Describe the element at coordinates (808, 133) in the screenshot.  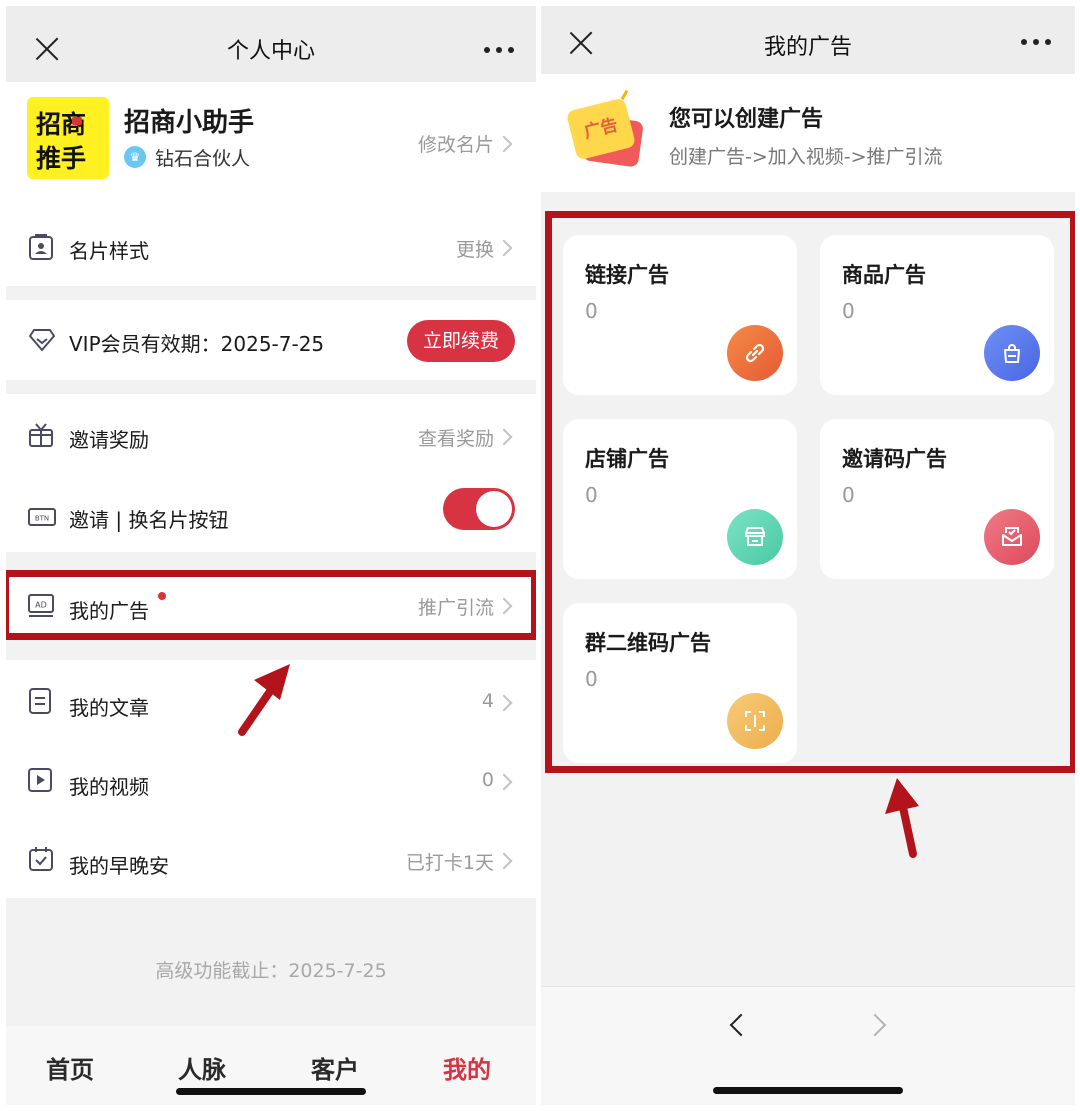
I see `intro-banner: 广告 您可以创建广告 创建广告->加入视频->推广引流` at that location.